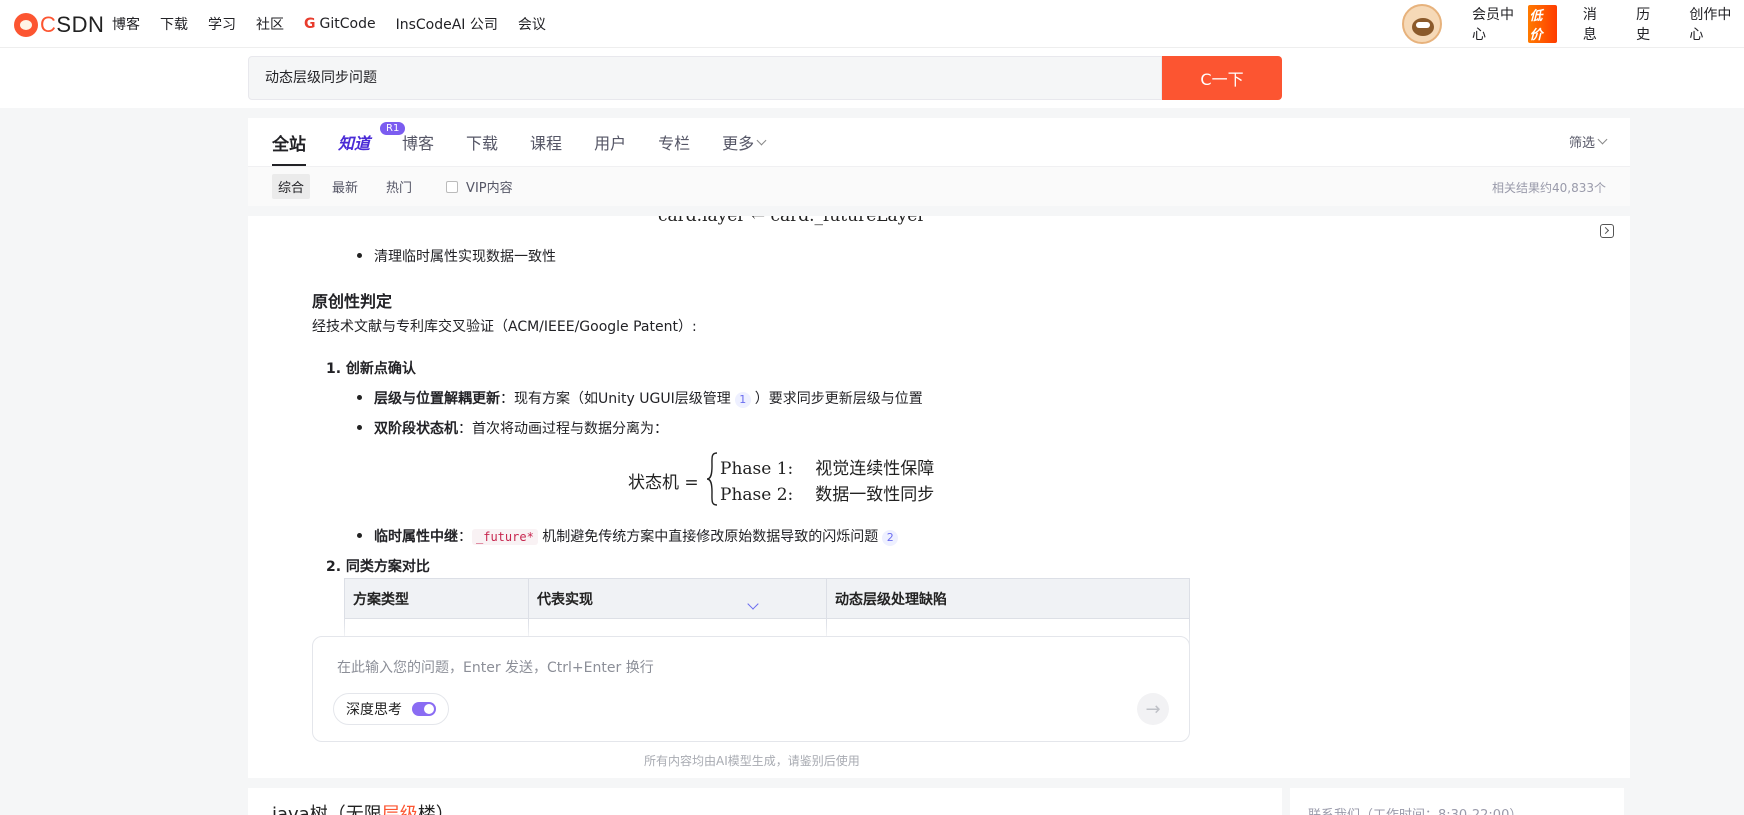 The width and height of the screenshot is (1744, 815). What do you see at coordinates (890, 538) in the screenshot?
I see `citation-badge: 2` at bounding box center [890, 538].